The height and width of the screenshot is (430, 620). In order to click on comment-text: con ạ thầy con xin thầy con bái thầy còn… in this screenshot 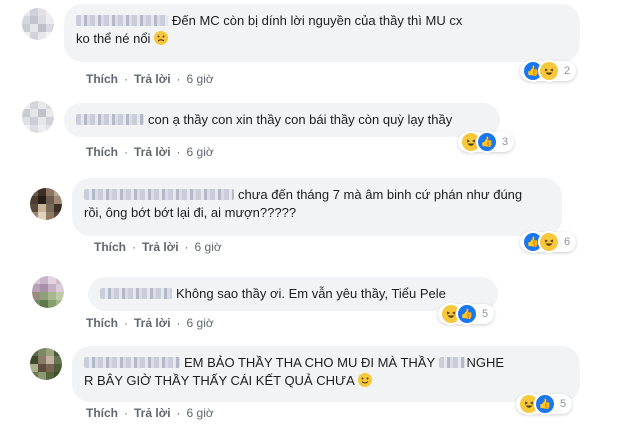, I will do `click(300, 119)`.